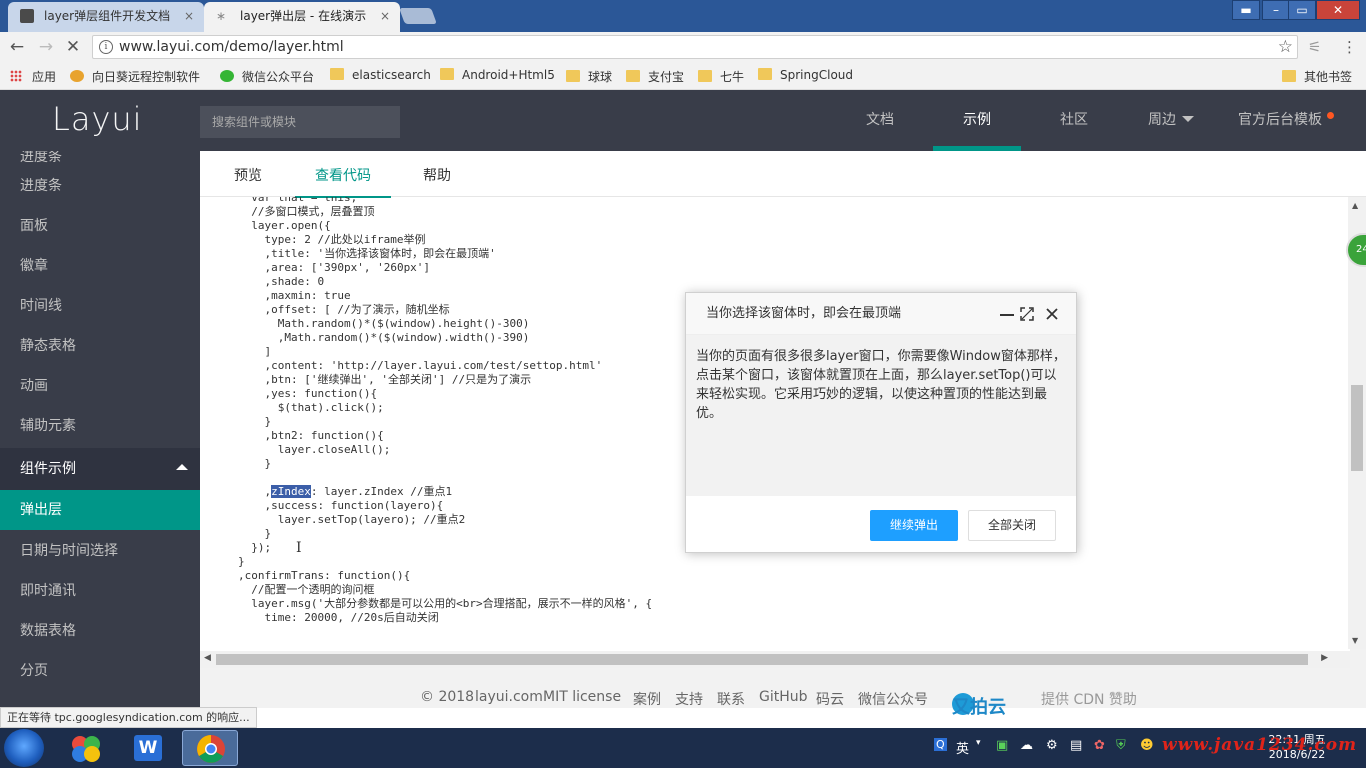 This screenshot has height=768, width=1366. Describe the element at coordinates (100, 671) in the screenshot. I see `sidebar-item-pagination: 分页` at that location.